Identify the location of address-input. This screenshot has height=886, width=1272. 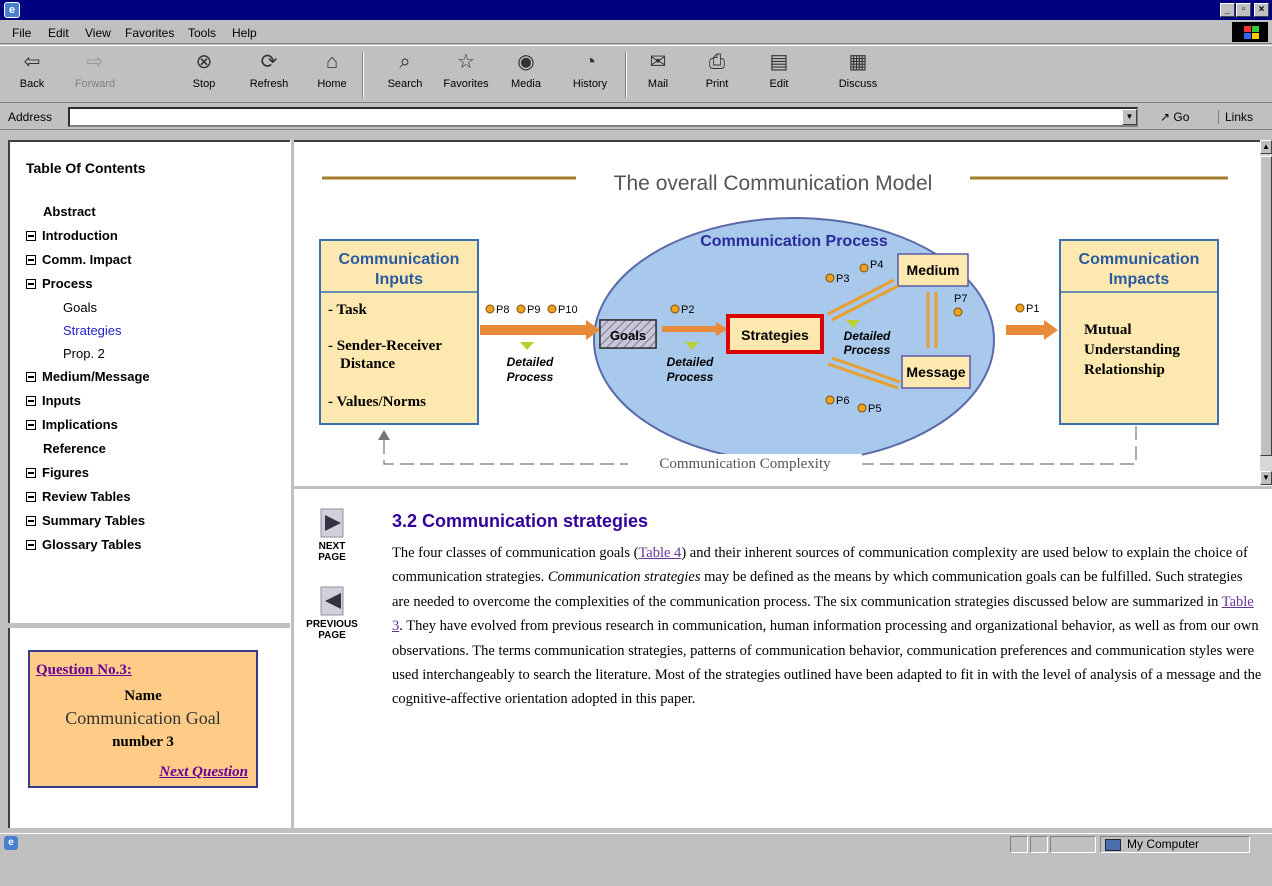
(603, 117).